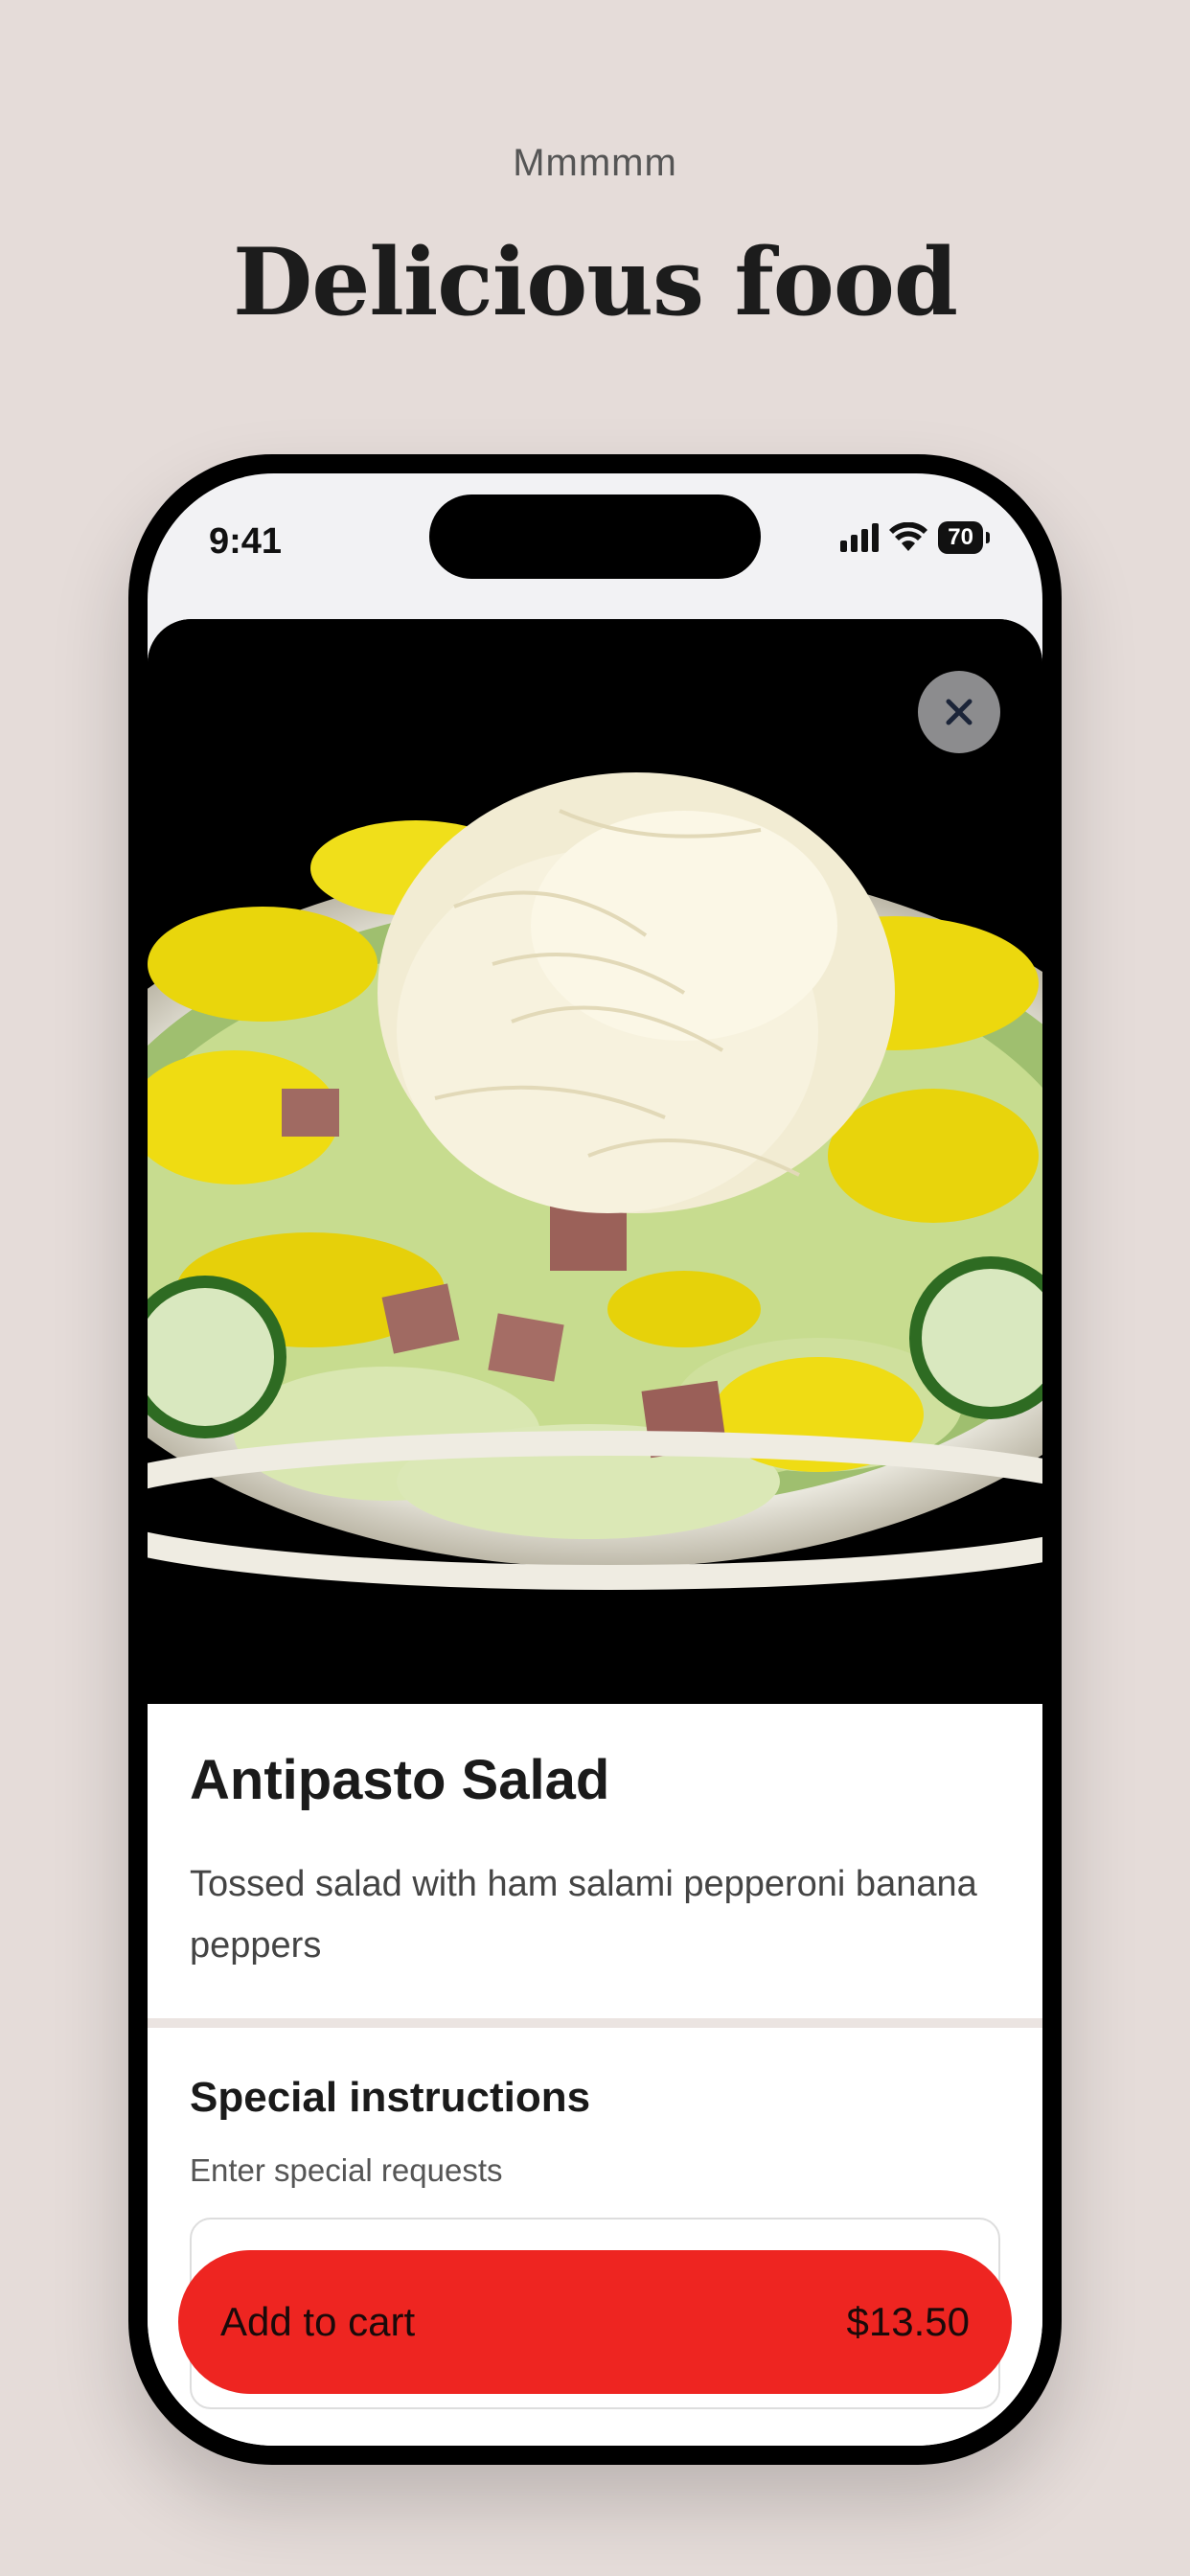 The height and width of the screenshot is (2576, 1190). Describe the element at coordinates (595, 282) in the screenshot. I see `promo-headline: Delicious food` at that location.